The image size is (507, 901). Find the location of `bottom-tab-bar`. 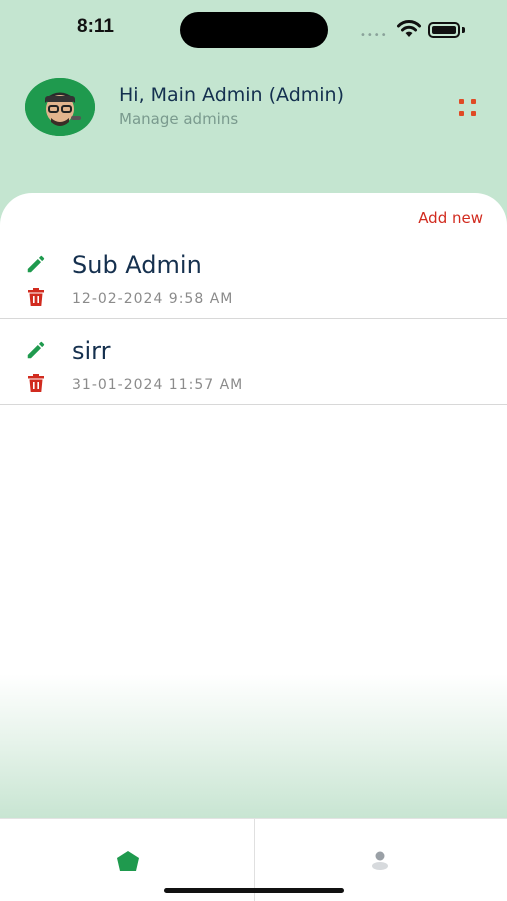

bottom-tab-bar is located at coordinates (253, 859).